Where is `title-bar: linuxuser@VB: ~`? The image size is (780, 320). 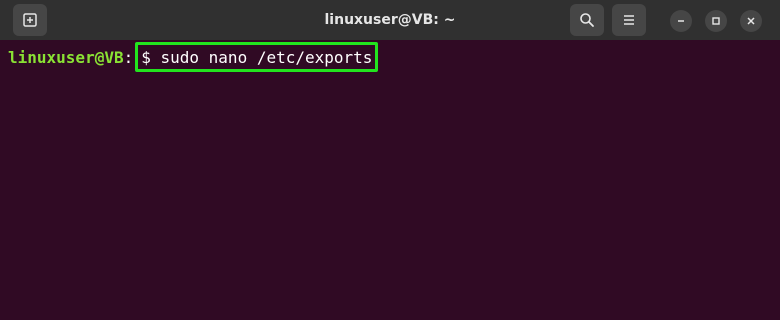 title-bar: linuxuser@VB: ~ is located at coordinates (390, 20).